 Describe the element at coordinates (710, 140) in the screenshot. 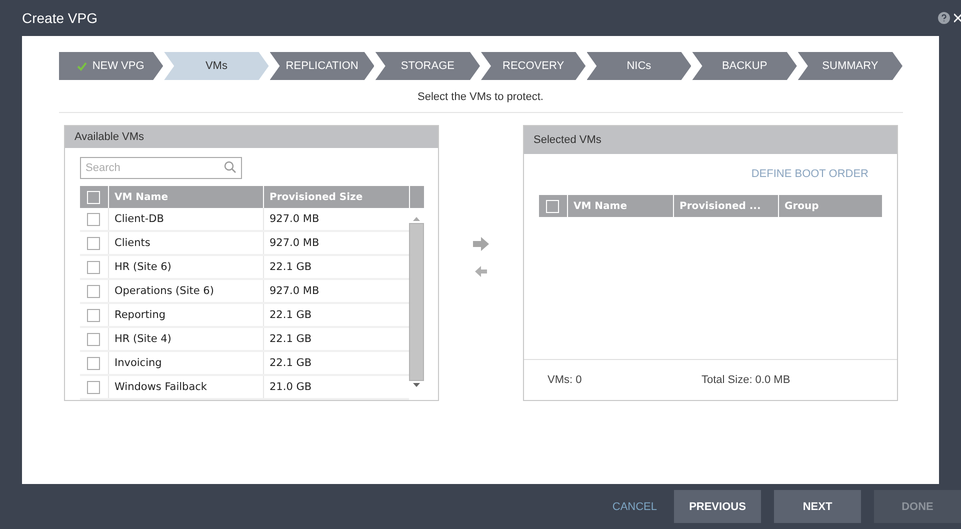

I see `panel-title: Selected VMs` at that location.